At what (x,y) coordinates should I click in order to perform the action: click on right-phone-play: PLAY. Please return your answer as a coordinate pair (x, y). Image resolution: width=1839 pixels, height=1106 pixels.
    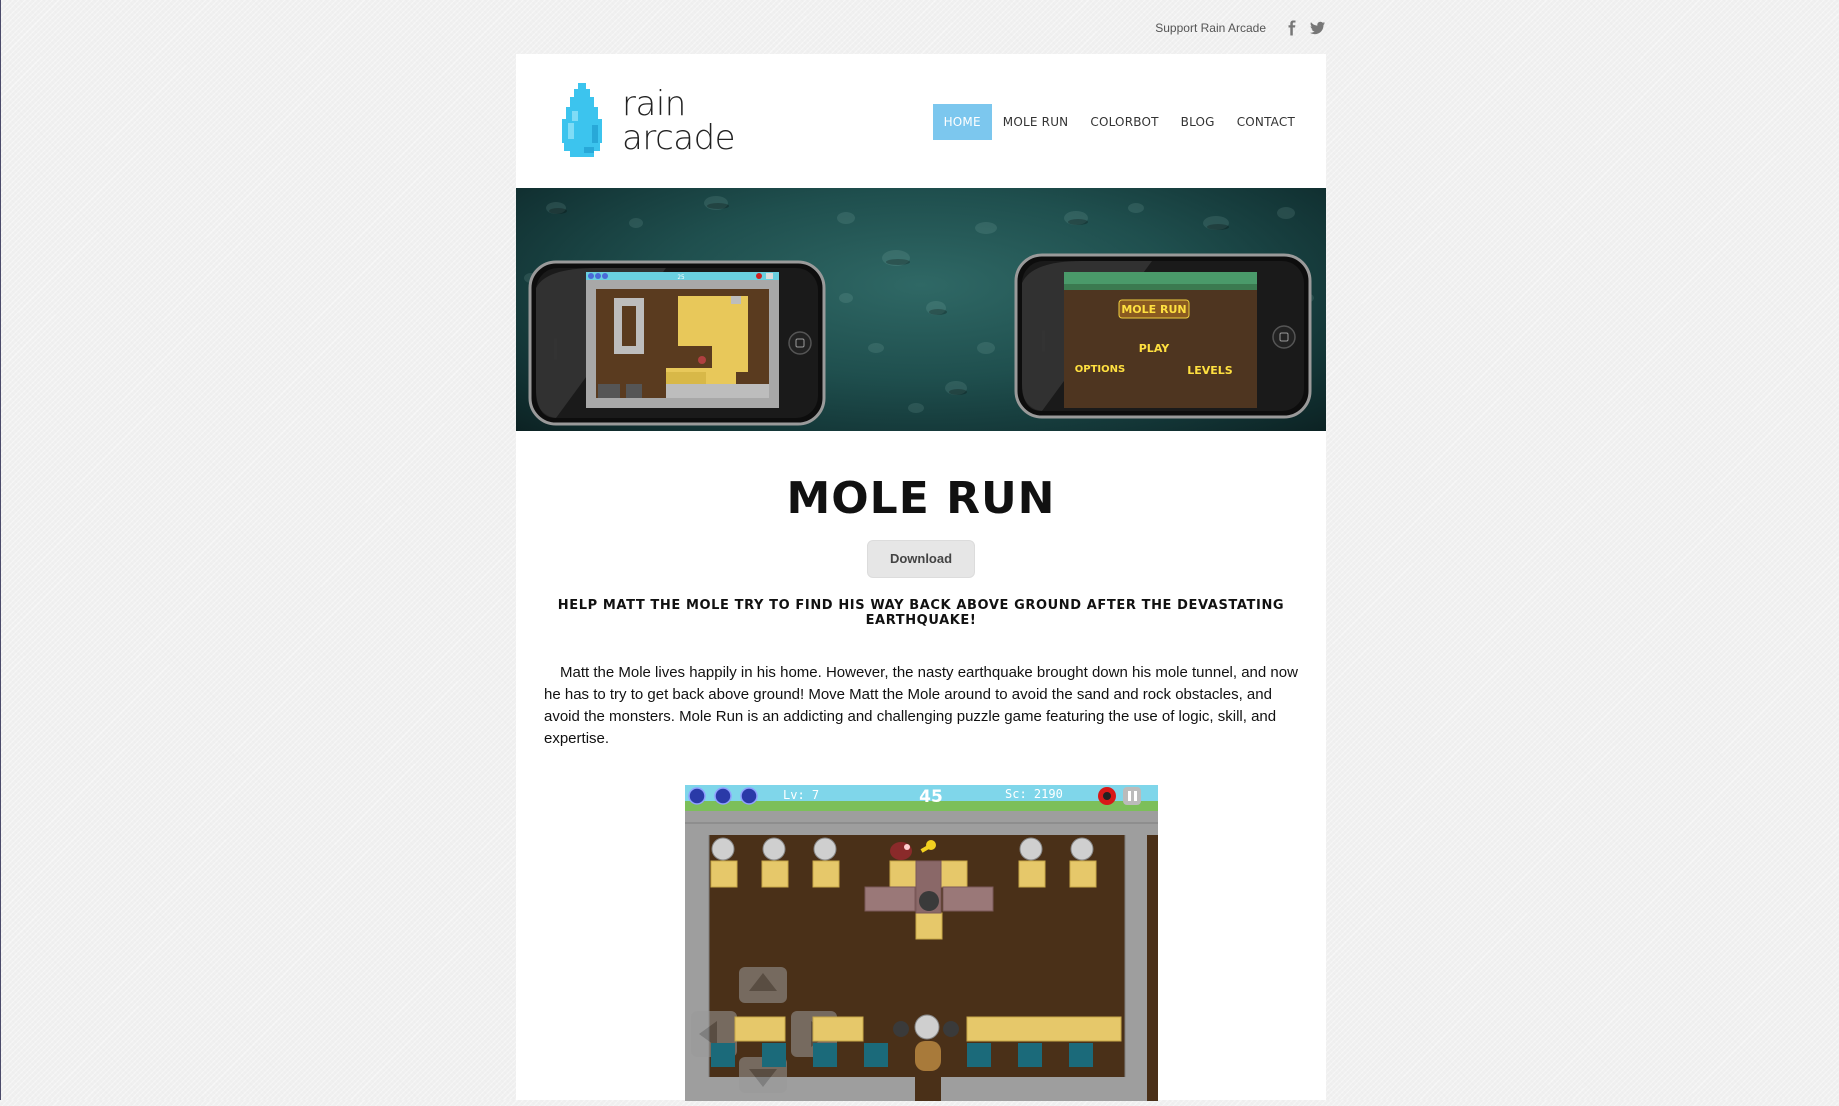
    Looking at the image, I should click on (1155, 348).